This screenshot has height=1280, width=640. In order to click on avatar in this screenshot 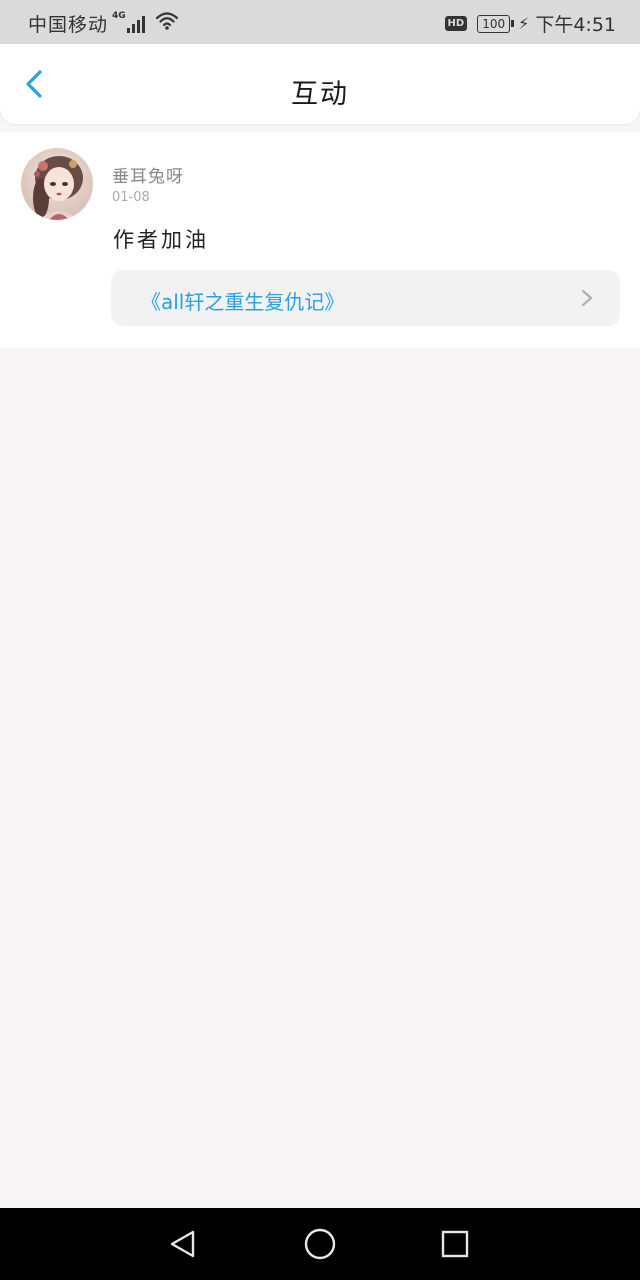, I will do `click(57, 184)`.